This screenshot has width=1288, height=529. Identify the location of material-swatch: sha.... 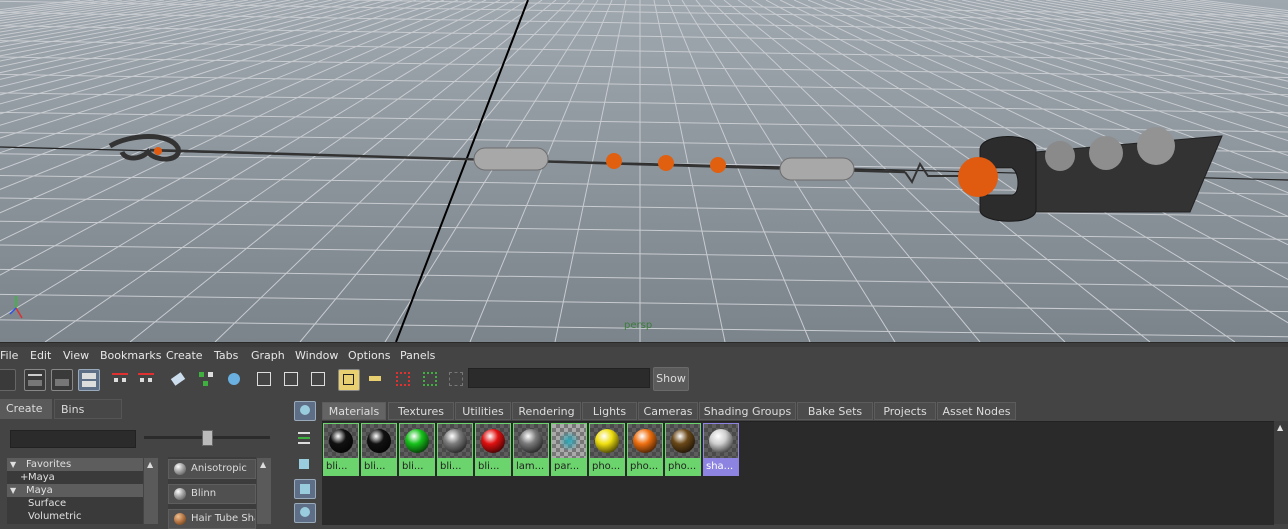
(721, 449).